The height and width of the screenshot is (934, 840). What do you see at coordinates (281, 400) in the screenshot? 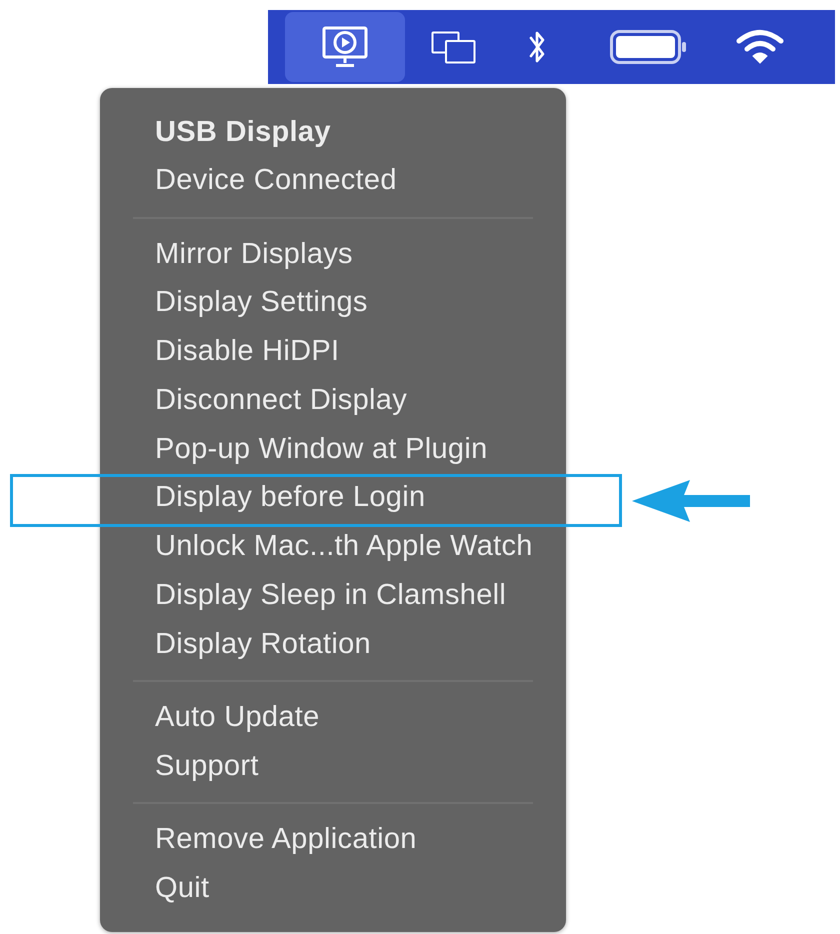
I see `menu-item: Disconnect Display` at bounding box center [281, 400].